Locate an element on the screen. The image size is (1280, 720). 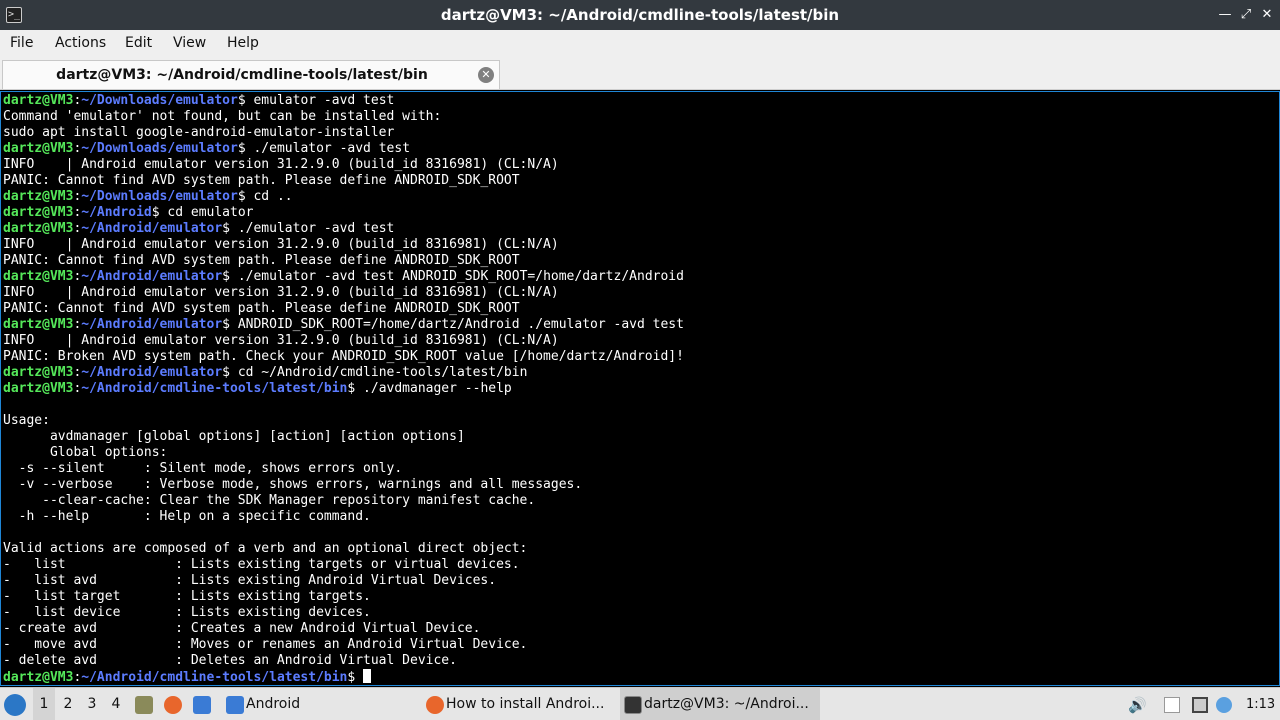
menu-help: Help is located at coordinates (243, 43).